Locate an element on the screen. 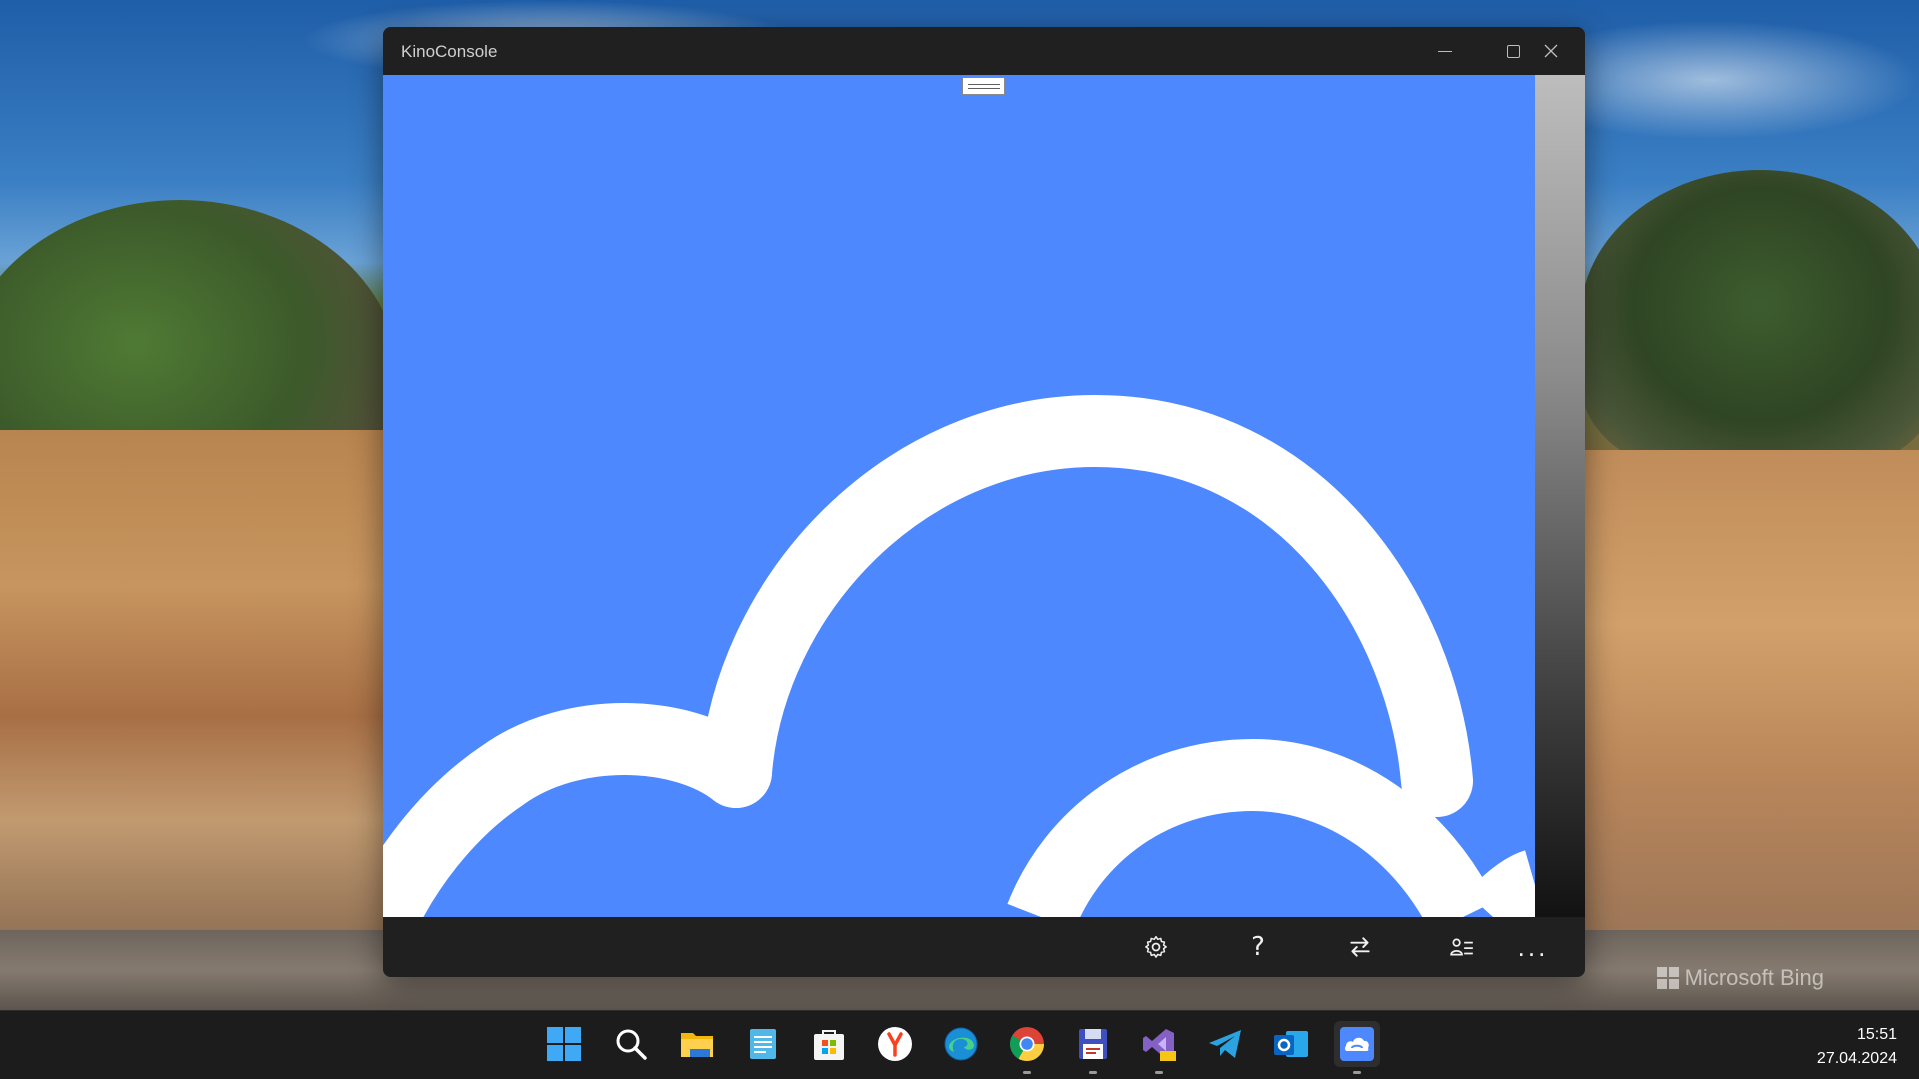 The height and width of the screenshot is (1079, 1919). cliff-right is located at coordinates (1749, 700).